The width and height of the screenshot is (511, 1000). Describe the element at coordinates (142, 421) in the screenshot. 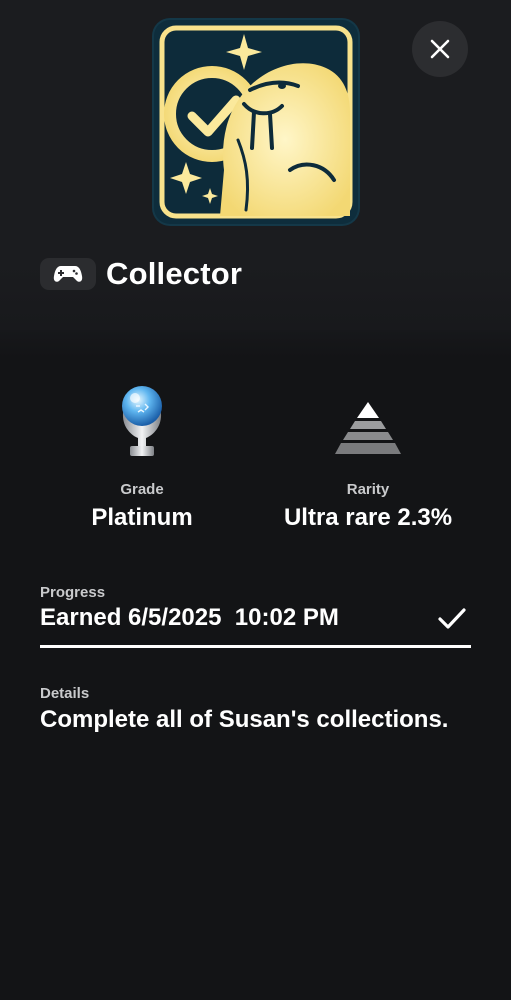

I see `platinum-trophy-icon` at that location.